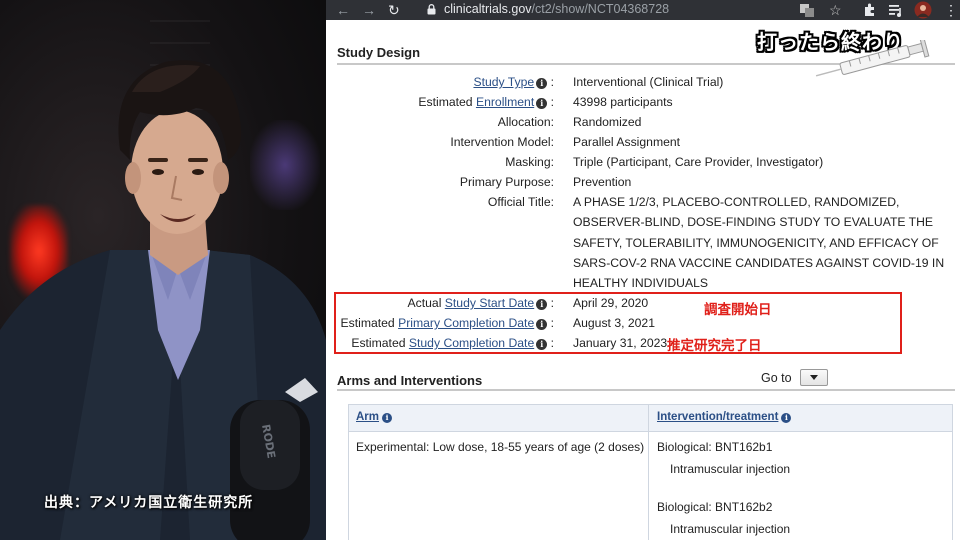 The height and width of the screenshot is (540, 960). Describe the element at coordinates (488, 9) in the screenshot. I see `url-host: clinicaltrials.gov` at that location.